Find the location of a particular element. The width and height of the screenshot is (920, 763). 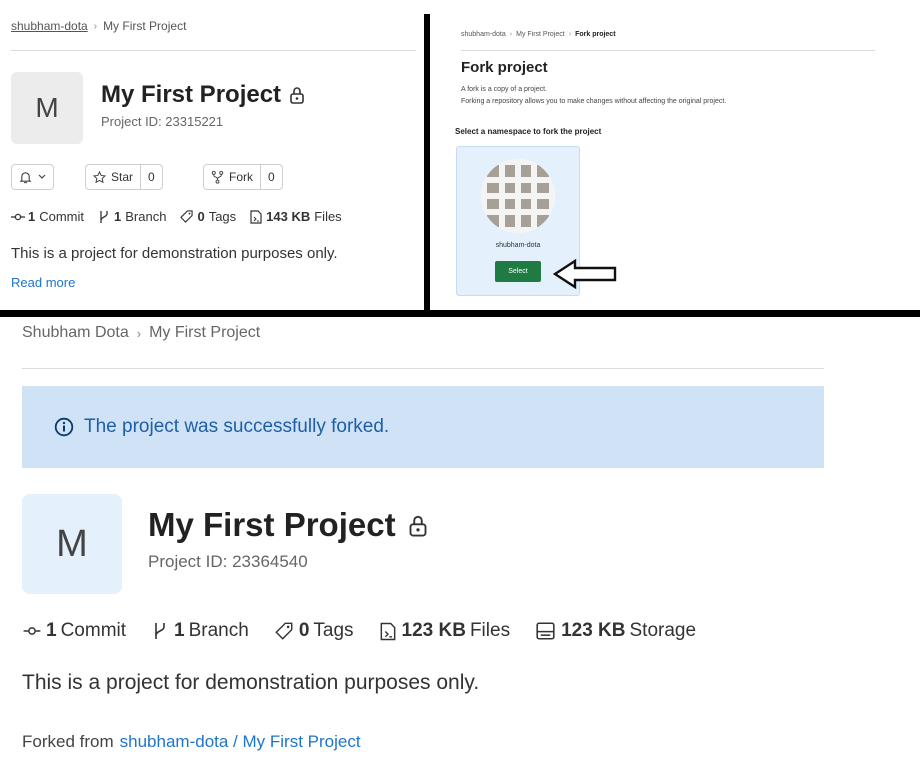

fork-button: Fork 0 is located at coordinates (243, 177).